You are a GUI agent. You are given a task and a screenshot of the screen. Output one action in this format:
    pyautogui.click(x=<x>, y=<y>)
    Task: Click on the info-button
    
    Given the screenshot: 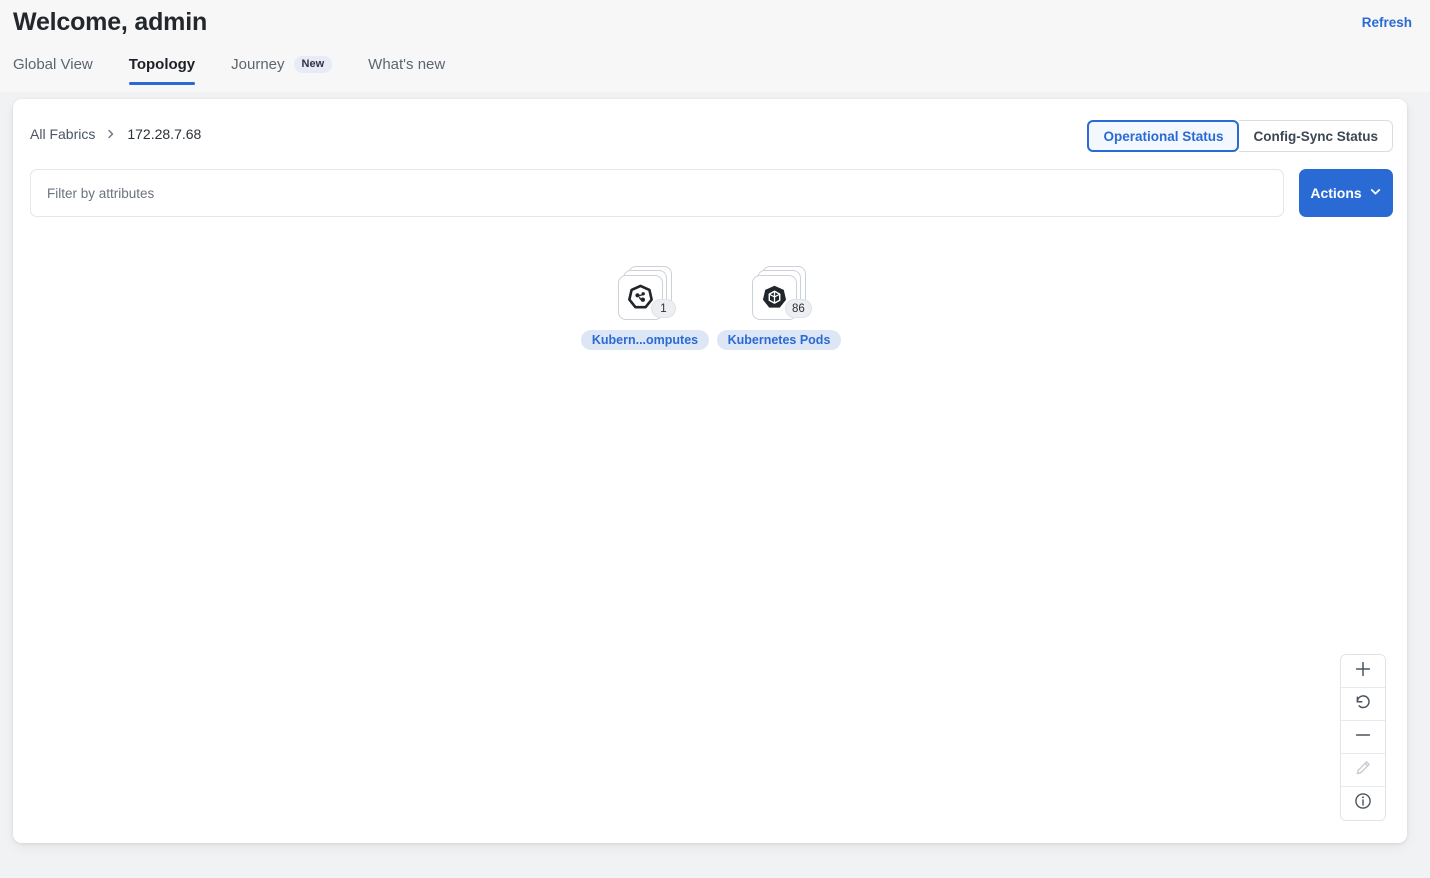 What is the action you would take?
    pyautogui.click(x=1363, y=803)
    